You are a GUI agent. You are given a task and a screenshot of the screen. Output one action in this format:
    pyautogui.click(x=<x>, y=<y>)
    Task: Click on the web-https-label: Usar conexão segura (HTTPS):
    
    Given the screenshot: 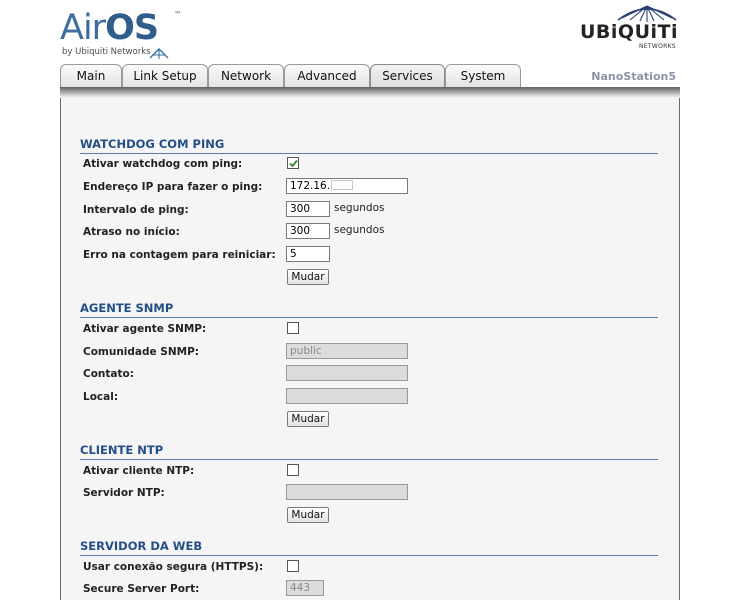 What is the action you would take?
    pyautogui.click(x=173, y=567)
    